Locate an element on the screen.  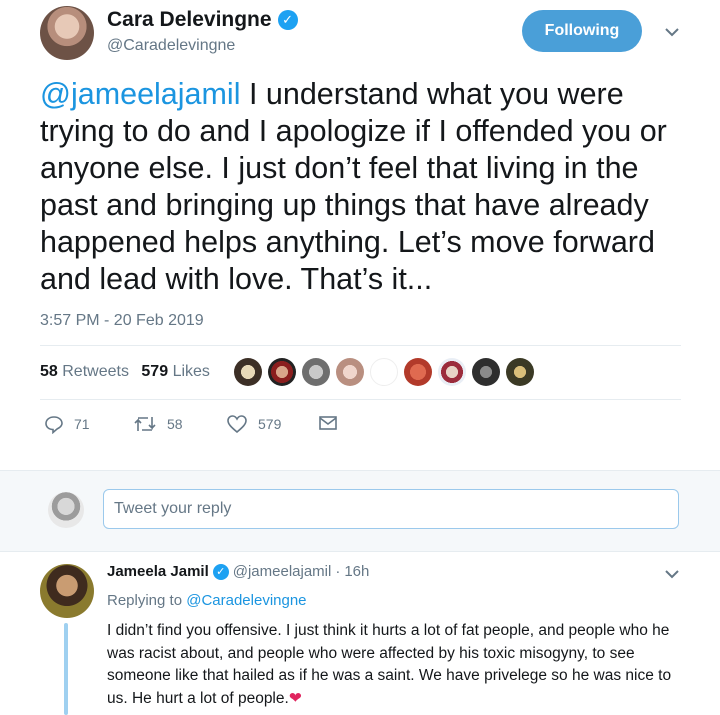
thread-line is located at coordinates (66, 669).